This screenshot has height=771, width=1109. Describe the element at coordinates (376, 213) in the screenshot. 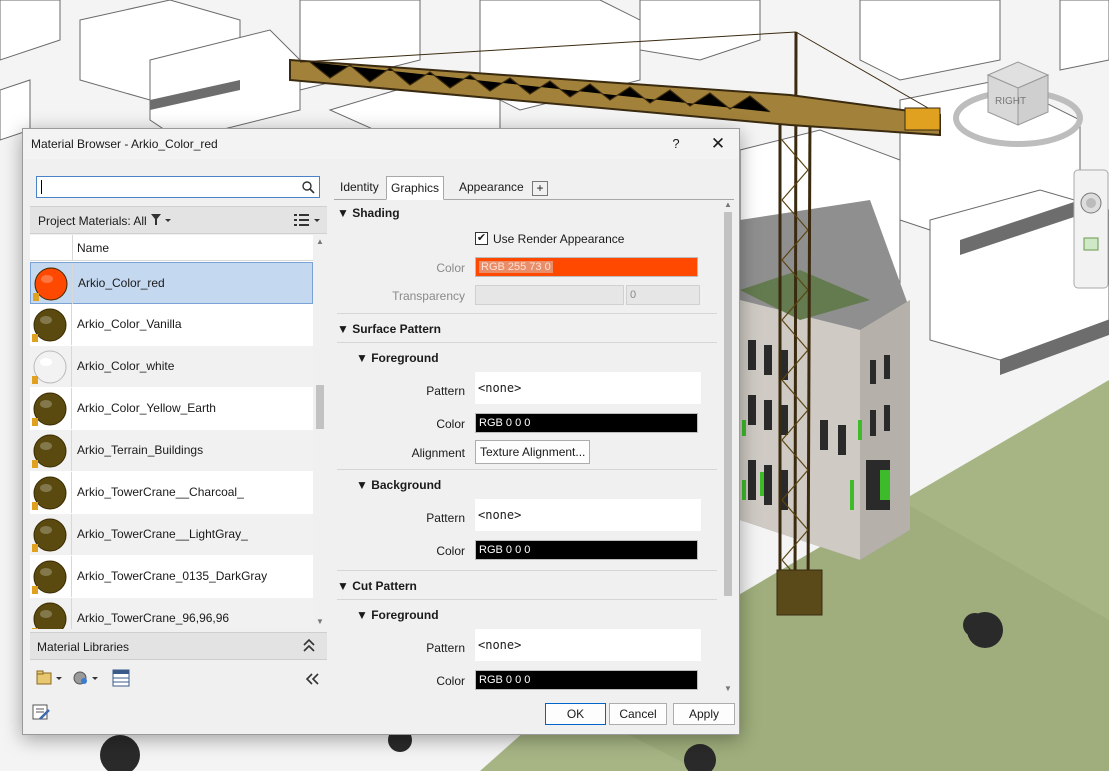

I see `shading-title: Shading` at that location.